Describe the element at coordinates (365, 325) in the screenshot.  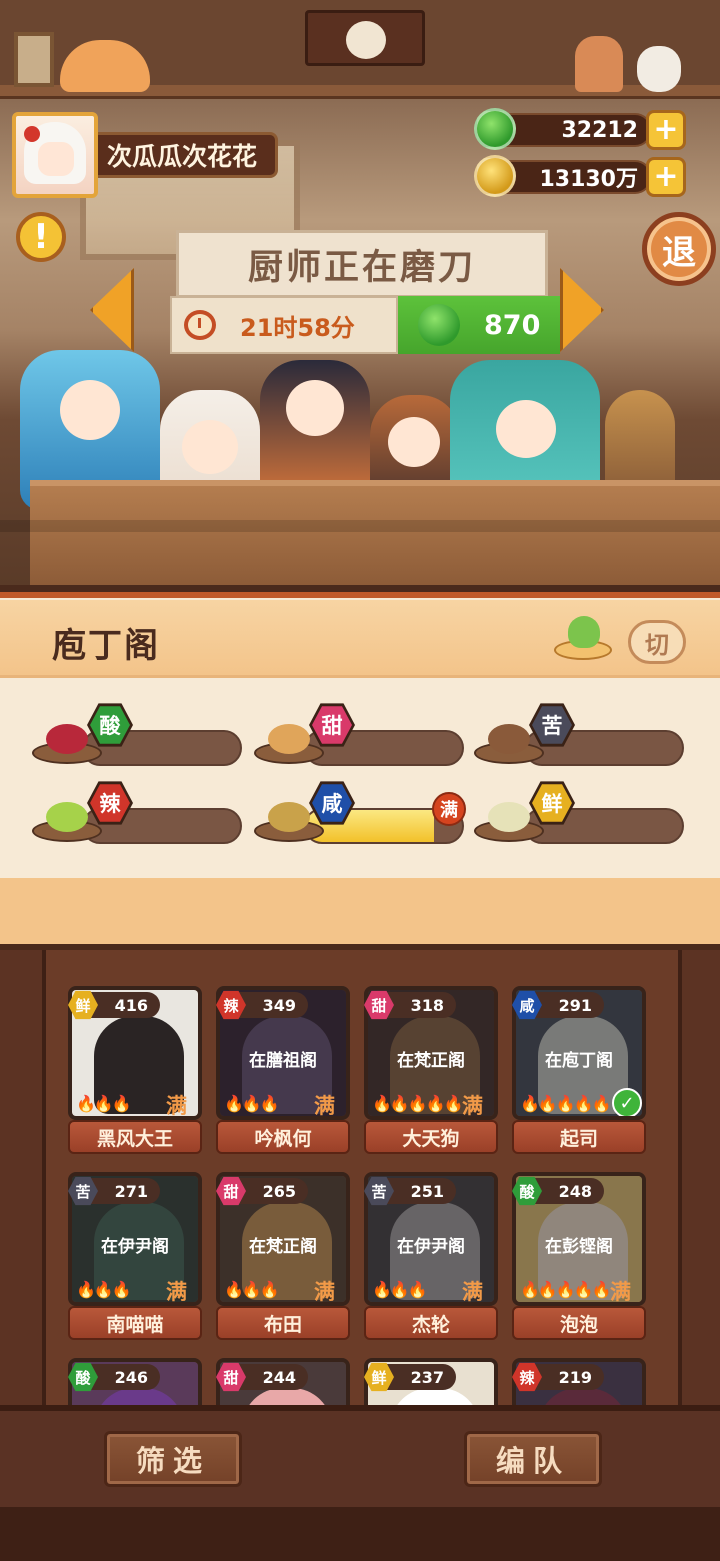
I see `timer-bar: 21时58分 870` at that location.